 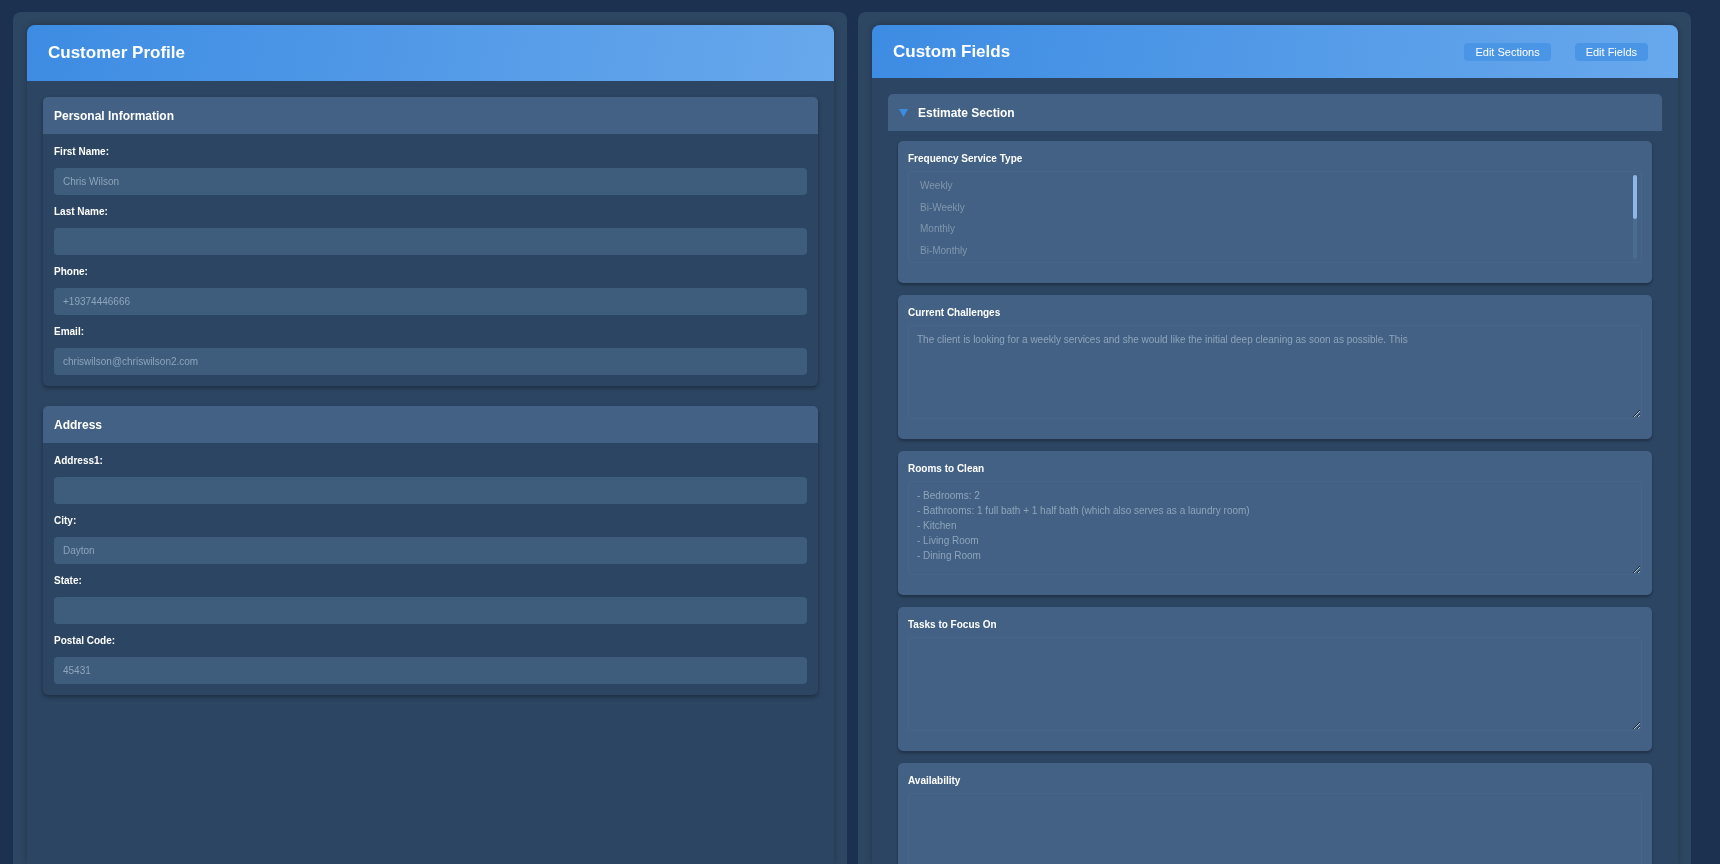 I want to click on field-label: City:, so click(x=66, y=520).